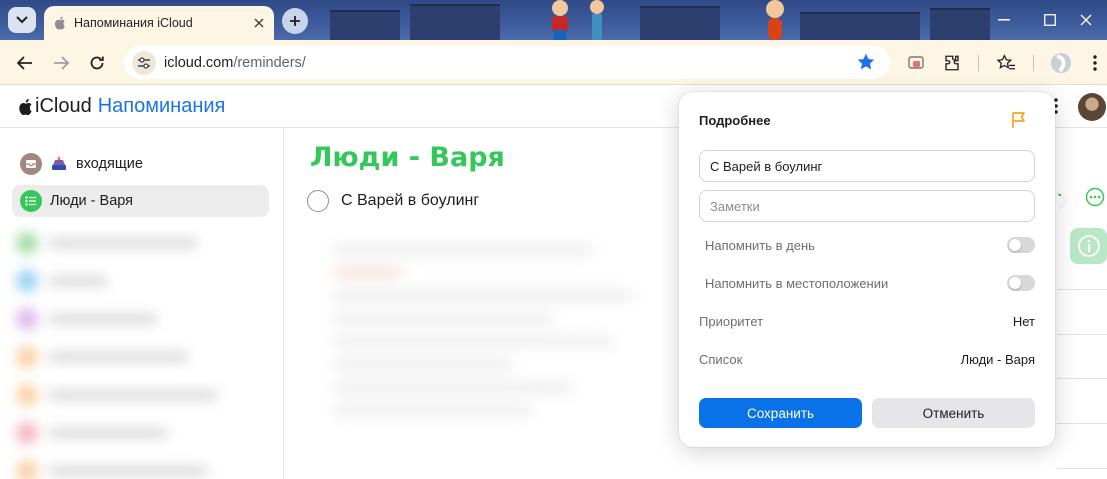  What do you see at coordinates (31, 164) in the screenshot?
I see `tray-icon` at bounding box center [31, 164].